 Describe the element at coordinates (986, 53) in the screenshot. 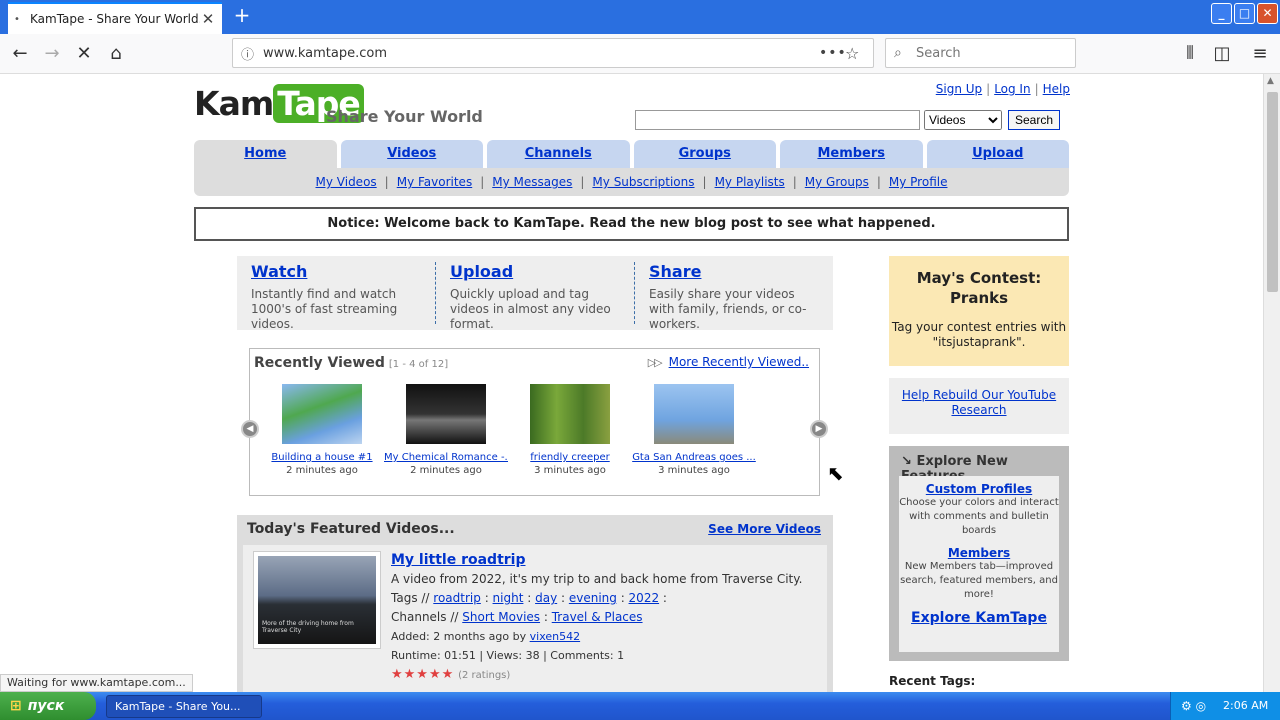

I see `browser-search-input` at that location.